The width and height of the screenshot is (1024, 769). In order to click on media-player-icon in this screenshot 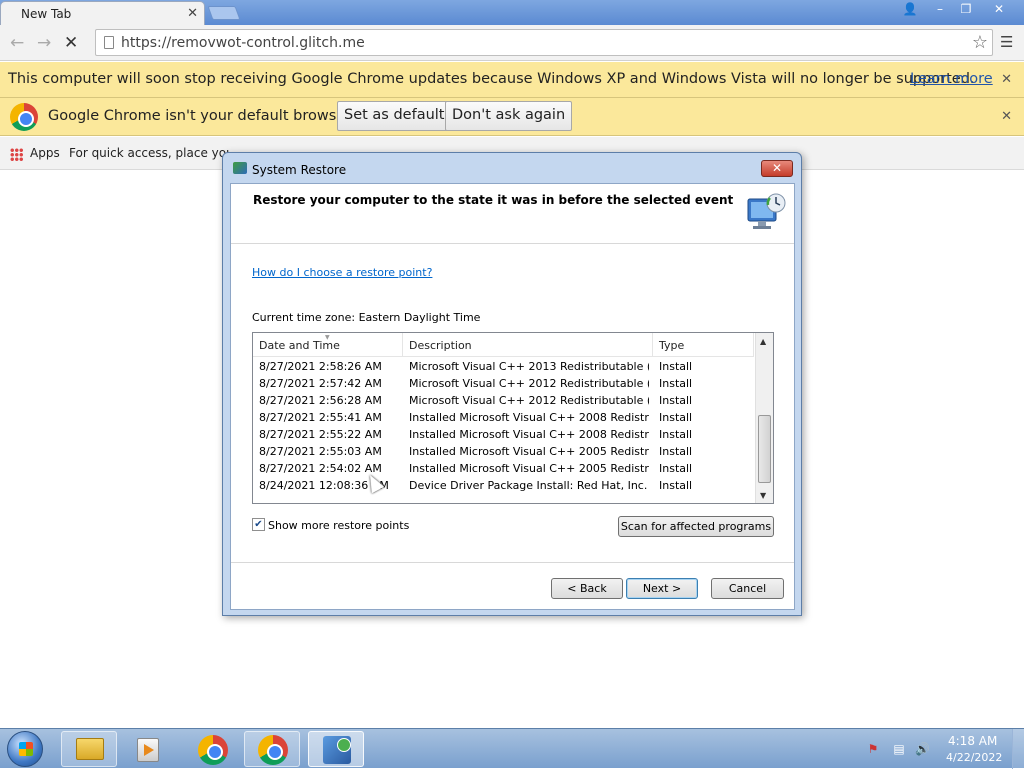, I will do `click(148, 750)`.